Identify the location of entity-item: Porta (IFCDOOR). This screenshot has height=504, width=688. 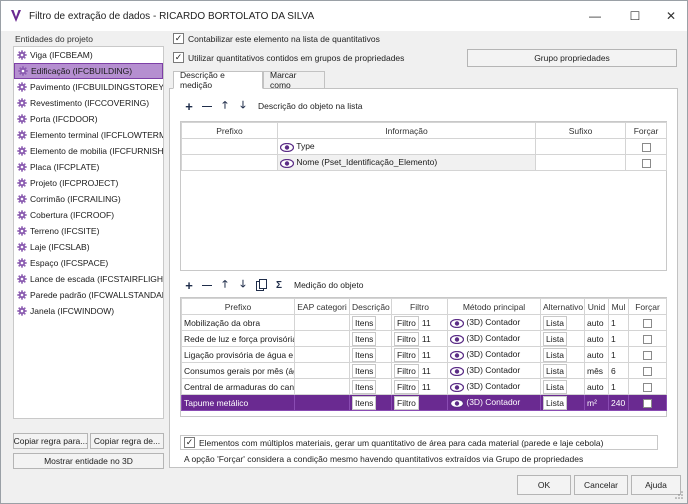
(88, 119).